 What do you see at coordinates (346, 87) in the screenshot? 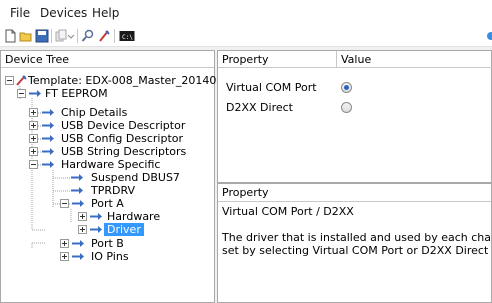
I see `virtual-com-port-radio` at bounding box center [346, 87].